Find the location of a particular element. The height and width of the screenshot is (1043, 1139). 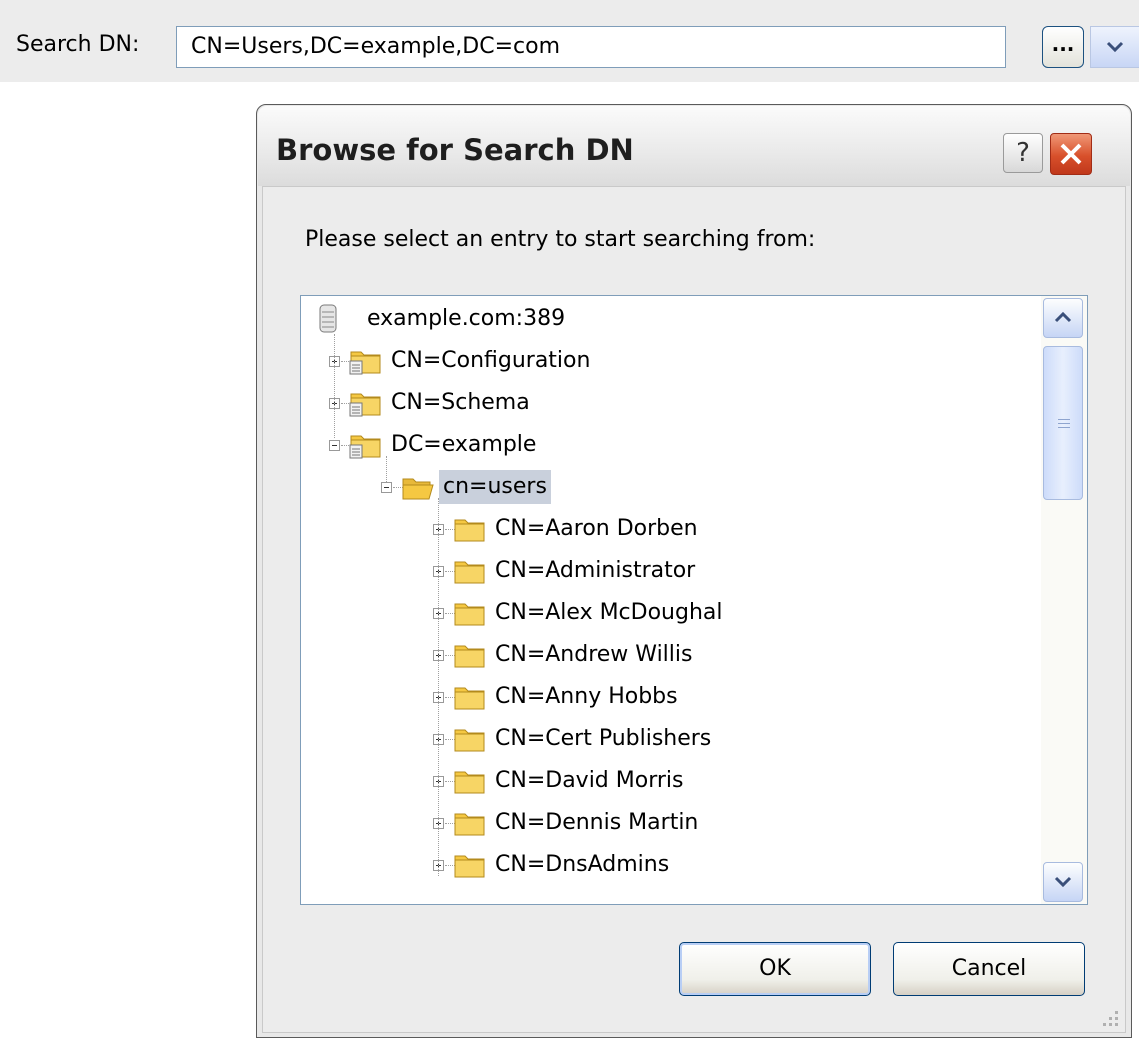

tree-root-label: example.com:389 is located at coordinates (466, 318).